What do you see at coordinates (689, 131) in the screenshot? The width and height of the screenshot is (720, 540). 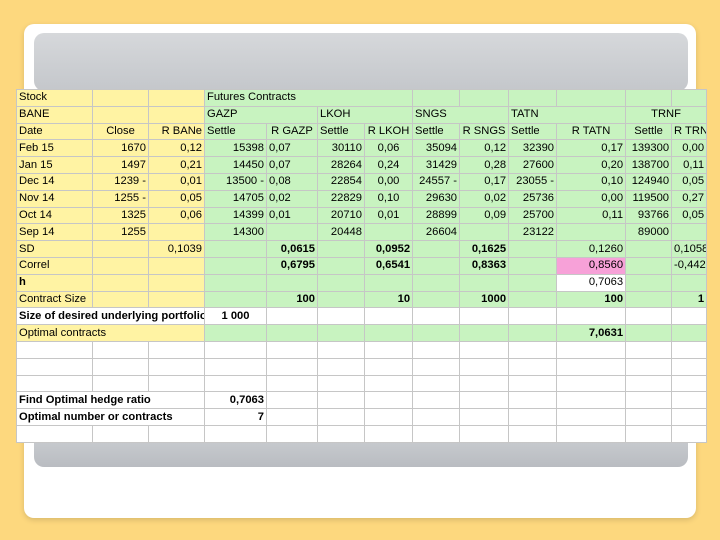 I see `table-cell: R TRNF` at bounding box center [689, 131].